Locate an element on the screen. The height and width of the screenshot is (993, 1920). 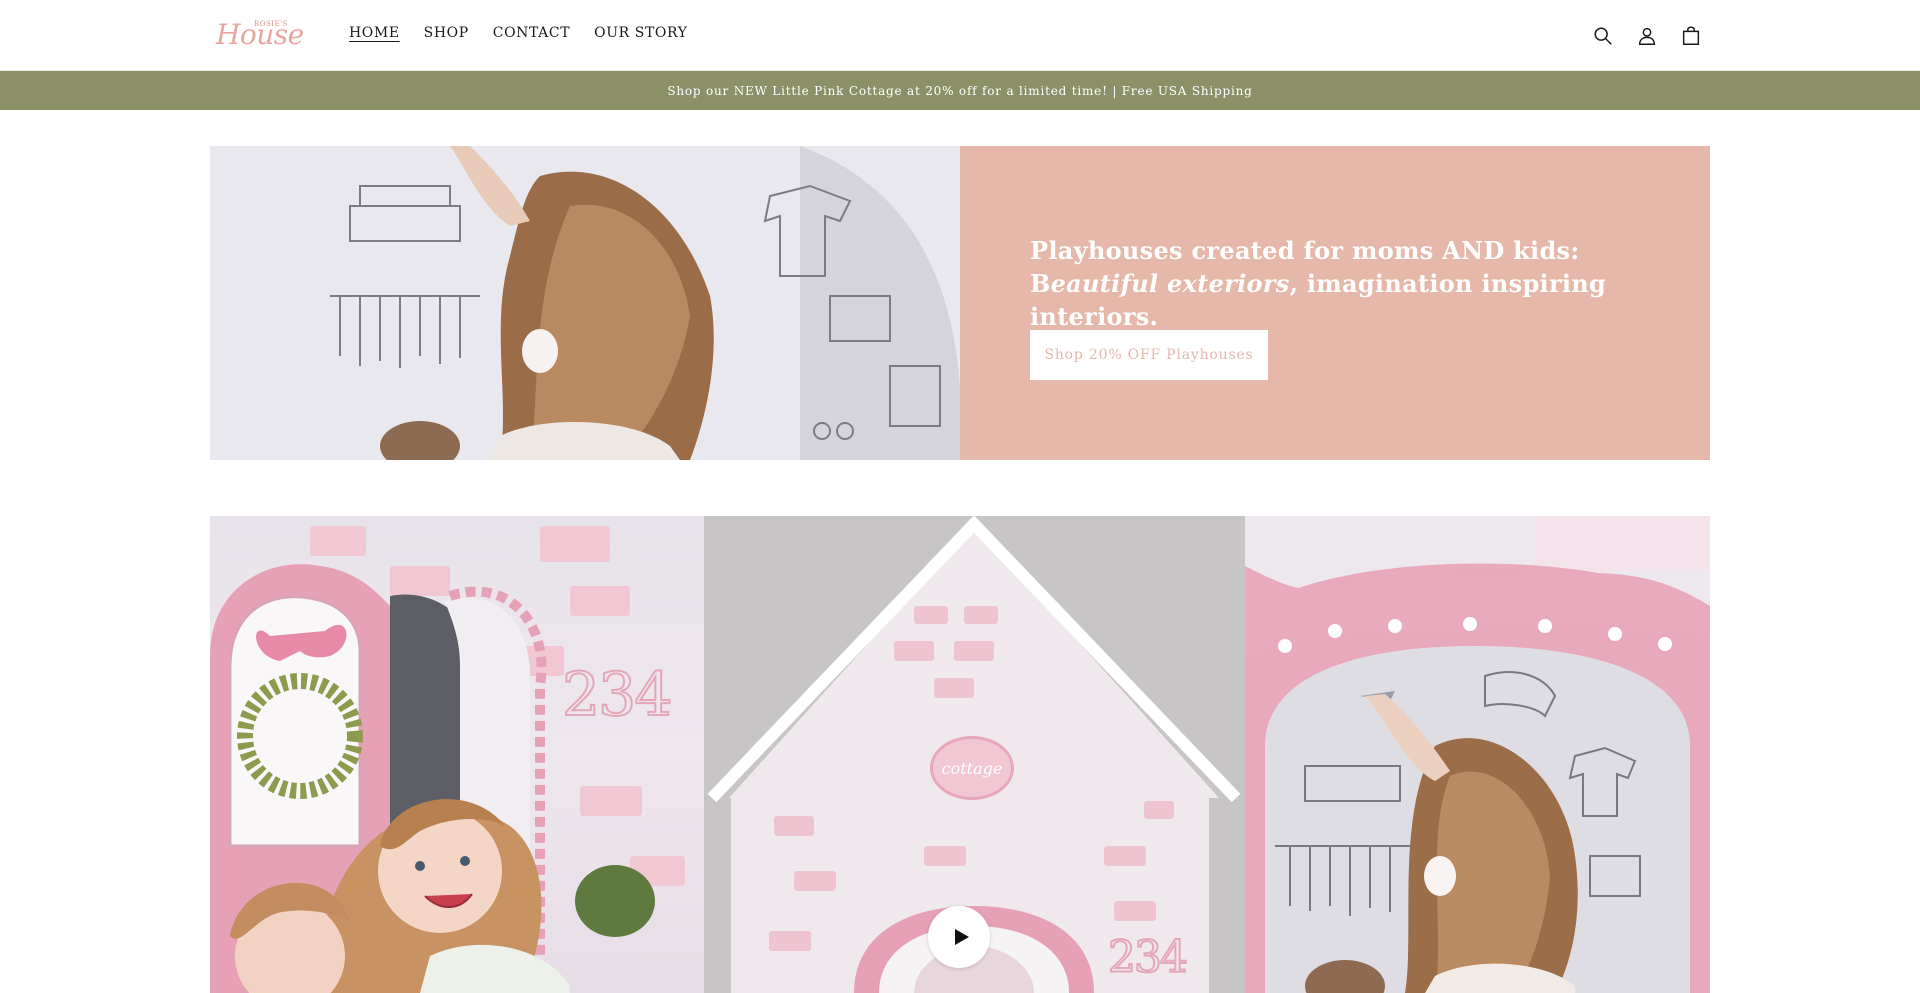
header-icons is located at coordinates (1647, 36).